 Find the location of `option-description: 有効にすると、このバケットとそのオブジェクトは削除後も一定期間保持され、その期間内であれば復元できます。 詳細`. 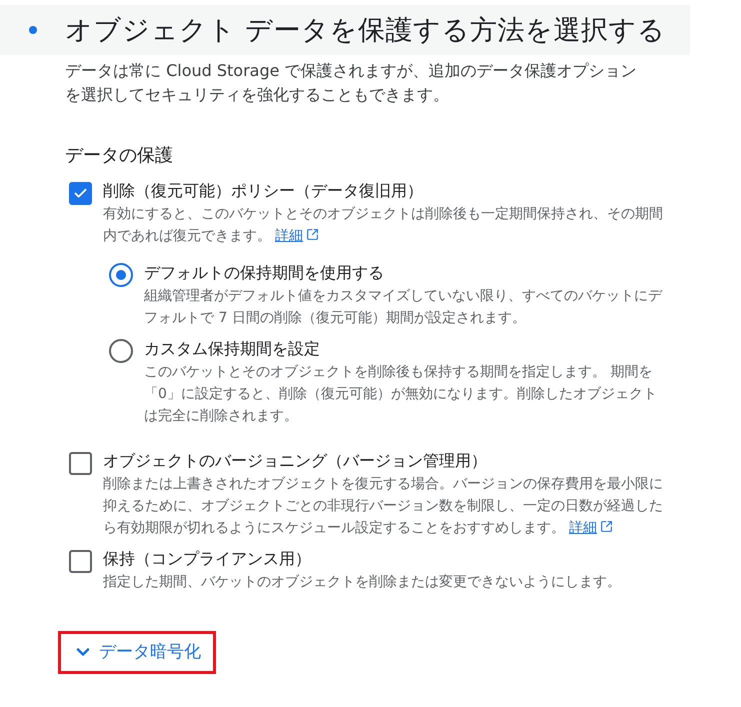

option-description: 有効にすると、このバケットとそのオブジェクトは削除後も一定期間保持され、その期間内であれば復元できます。 詳細 is located at coordinates (383, 225).